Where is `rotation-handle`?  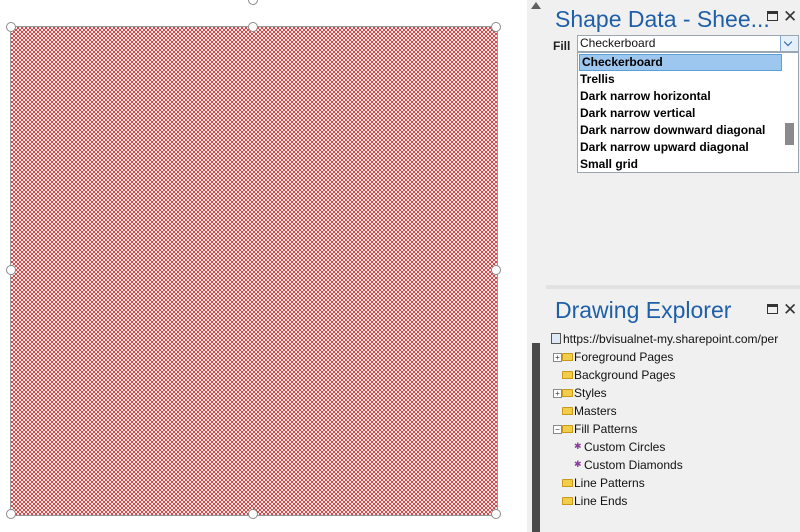 rotation-handle is located at coordinates (253, 2).